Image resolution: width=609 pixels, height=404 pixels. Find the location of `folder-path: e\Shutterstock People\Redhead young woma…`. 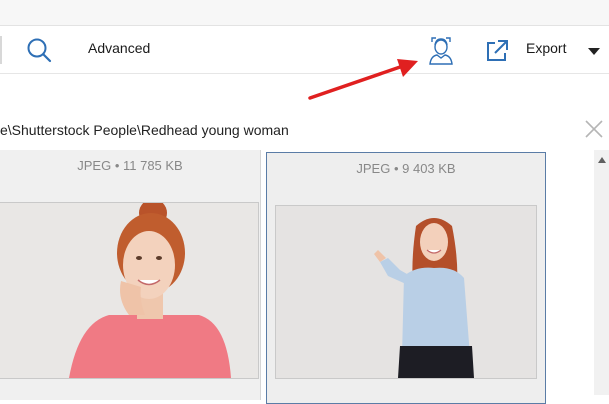

folder-path: e\Shutterstock People\Redhead young woma… is located at coordinates (144, 130).